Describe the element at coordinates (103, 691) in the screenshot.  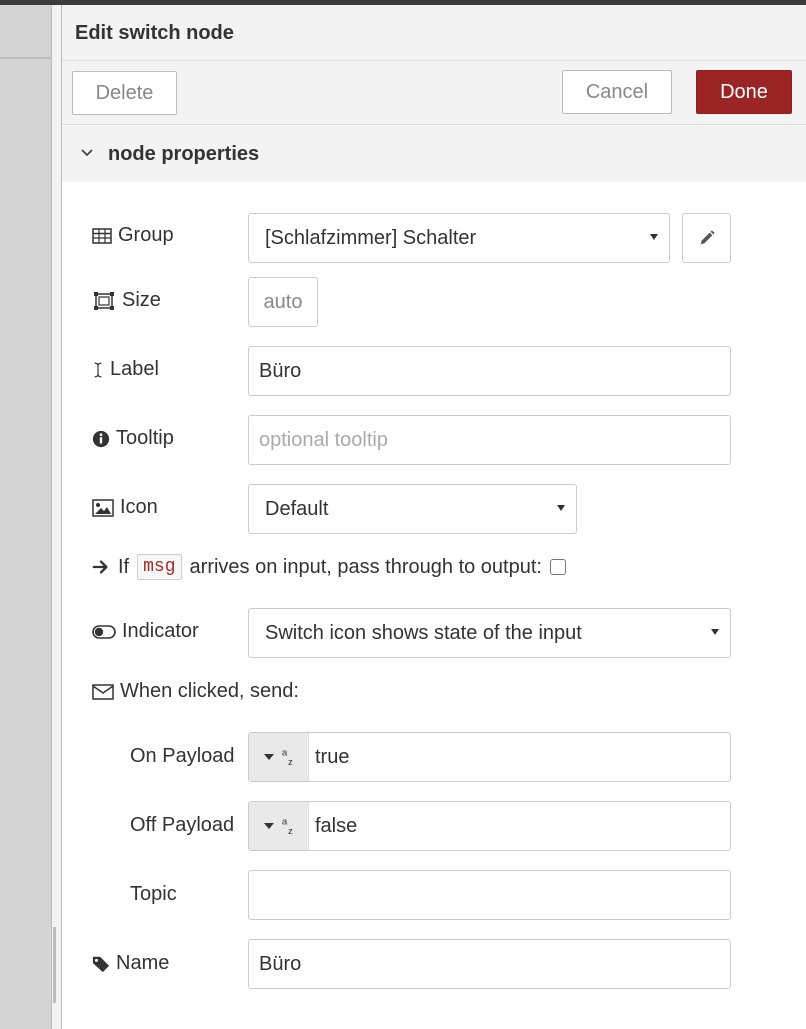
I see `envelope-icon` at that location.